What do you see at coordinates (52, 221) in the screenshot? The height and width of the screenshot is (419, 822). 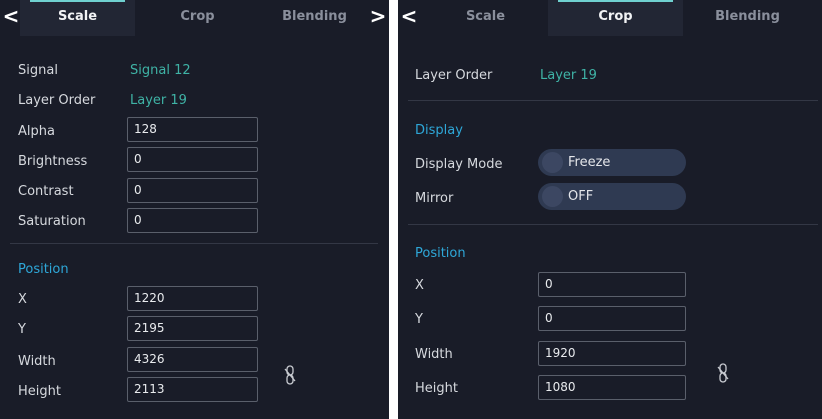 I see `saturation-label: Saturation` at bounding box center [52, 221].